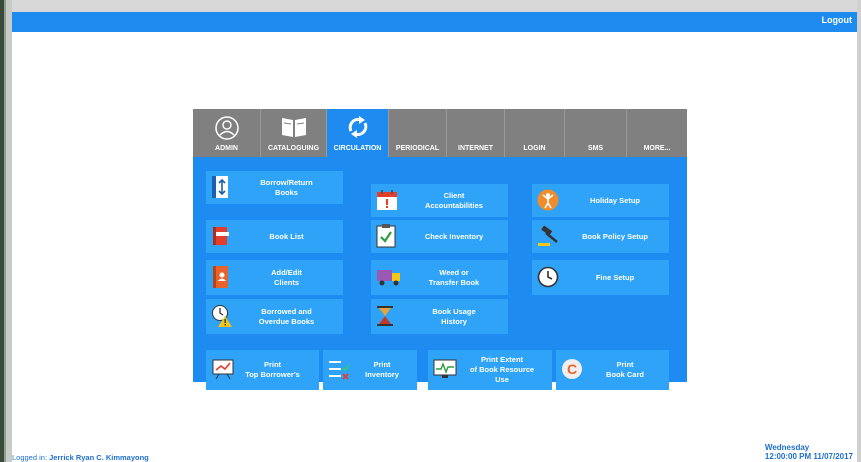 Image resolution: width=861 pixels, height=462 pixels. Describe the element at coordinates (476, 133) in the screenshot. I see `tab-internet: INTERNET` at that location.